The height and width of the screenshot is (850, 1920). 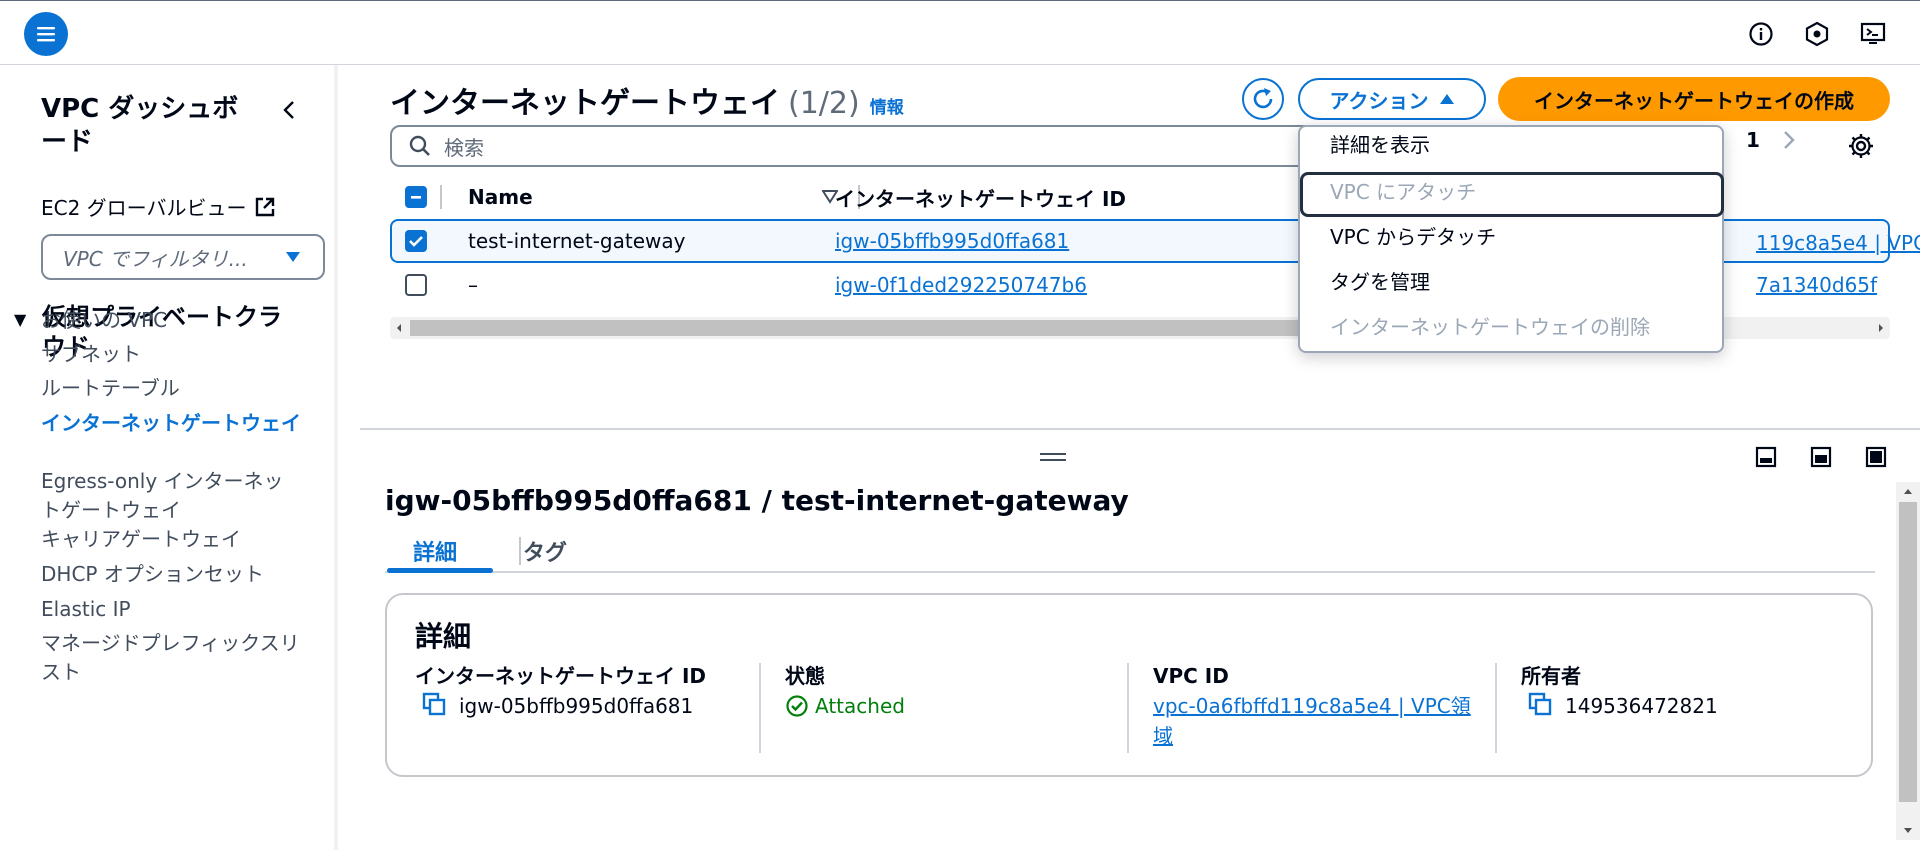 I want to click on cloudshell-icon, so click(x=1873, y=34).